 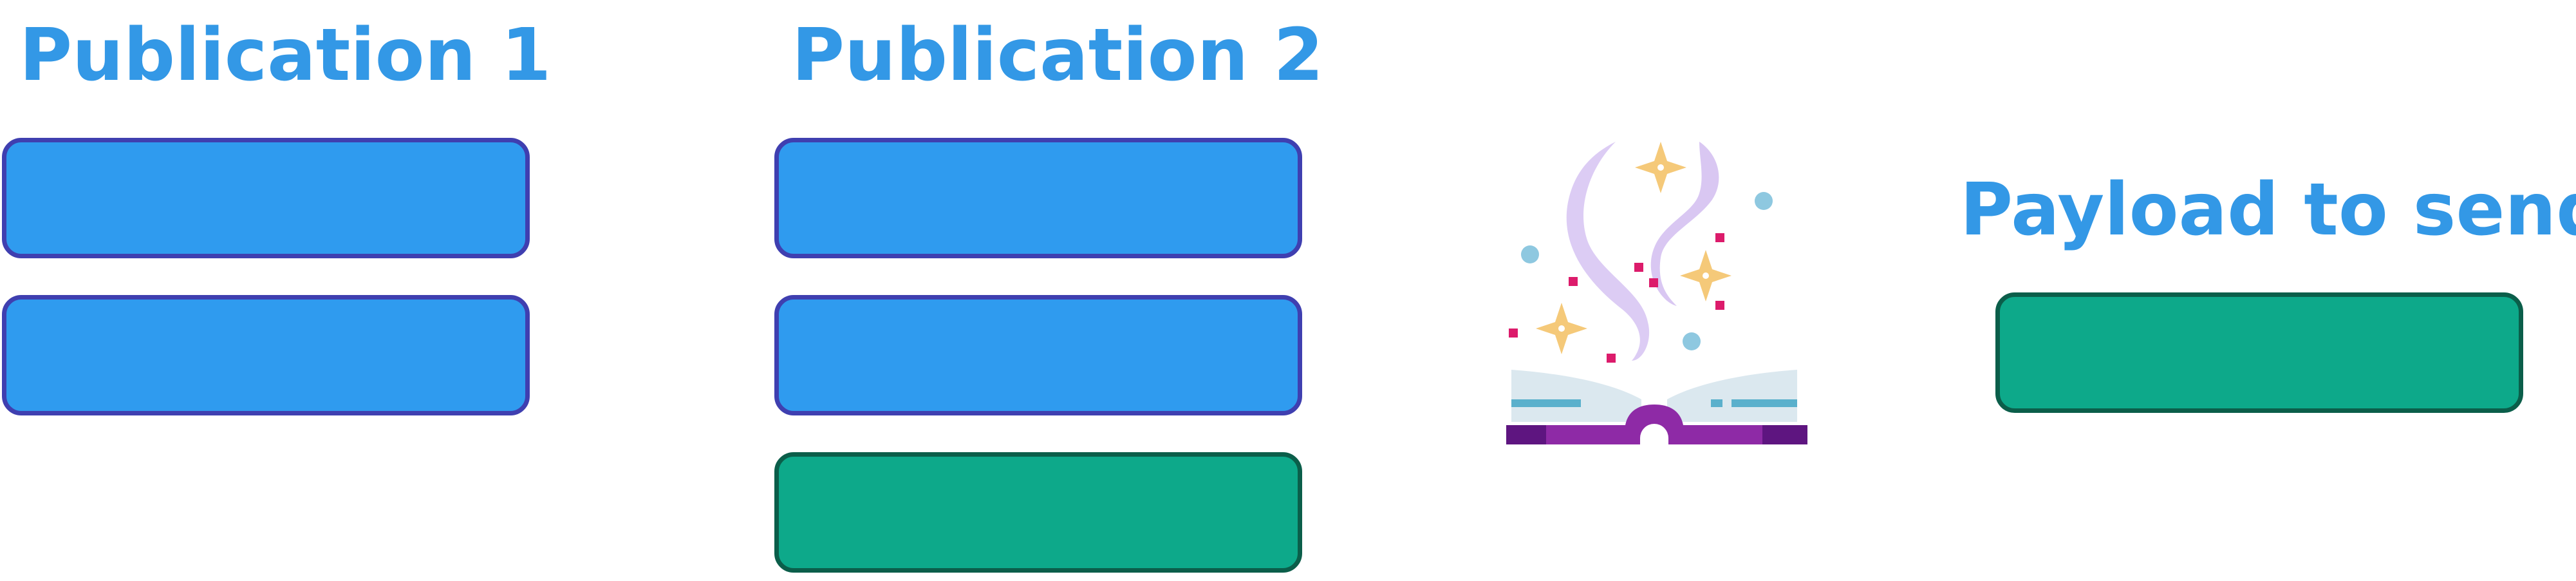 I want to click on publication-1-title: Publication 1, so click(x=285, y=55).